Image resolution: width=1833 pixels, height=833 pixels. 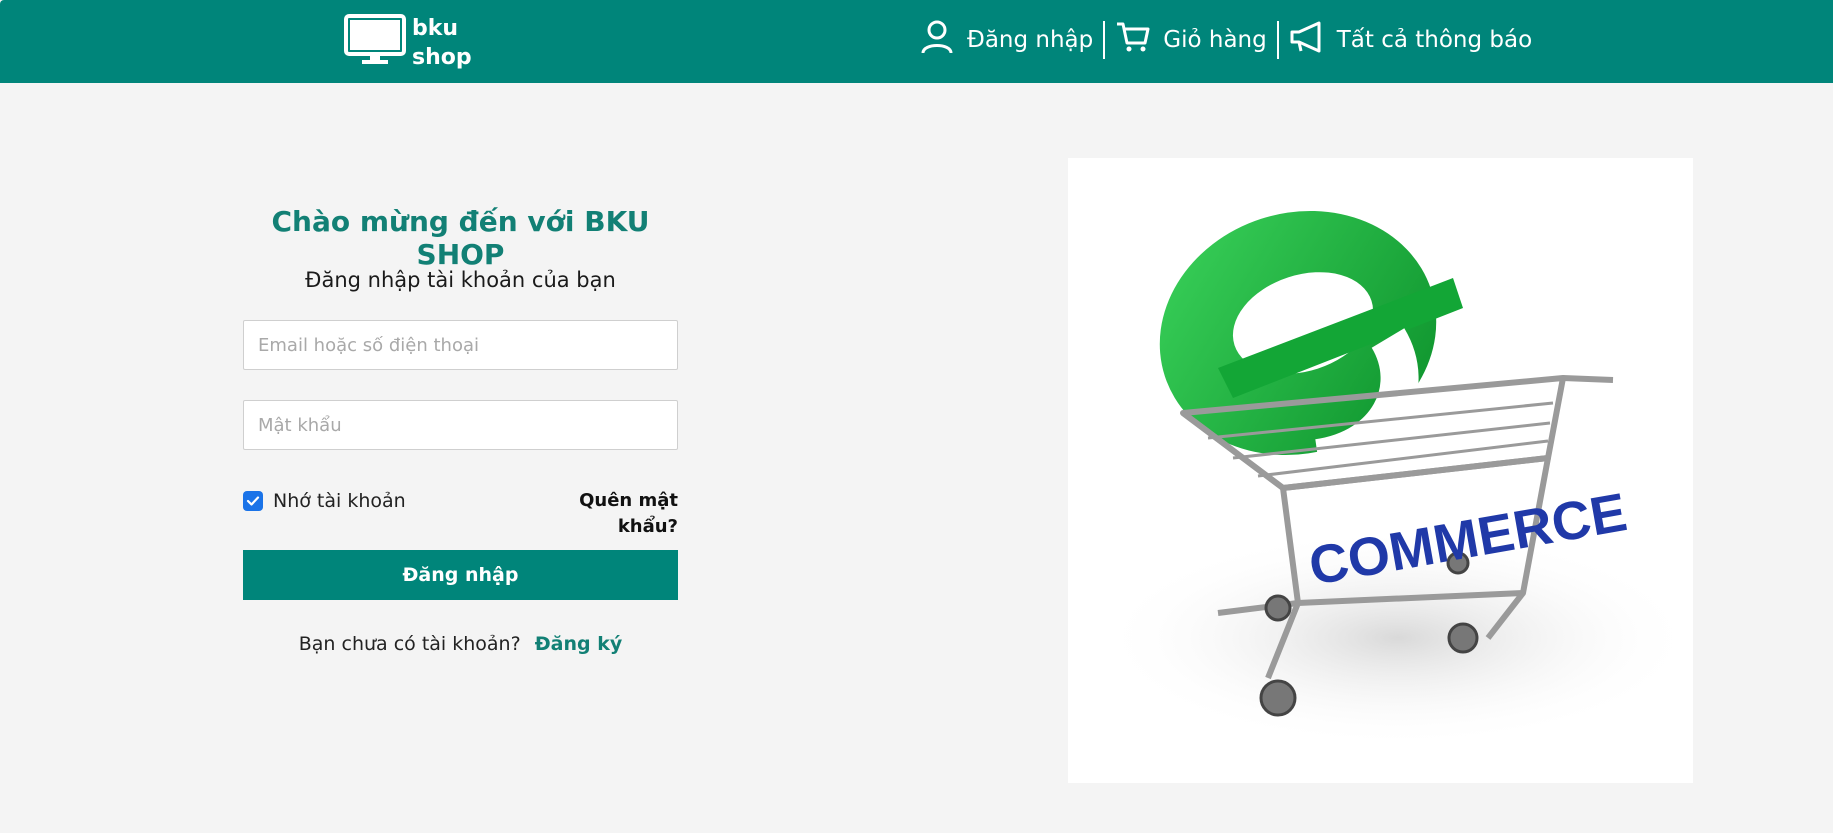 I want to click on check-icon, so click(x=253, y=501).